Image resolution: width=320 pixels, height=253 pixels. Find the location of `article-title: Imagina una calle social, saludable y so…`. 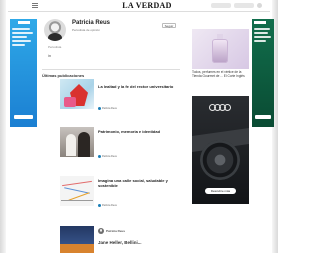

article-title: Imagina una calle social, saludable y so… is located at coordinates (138, 183).